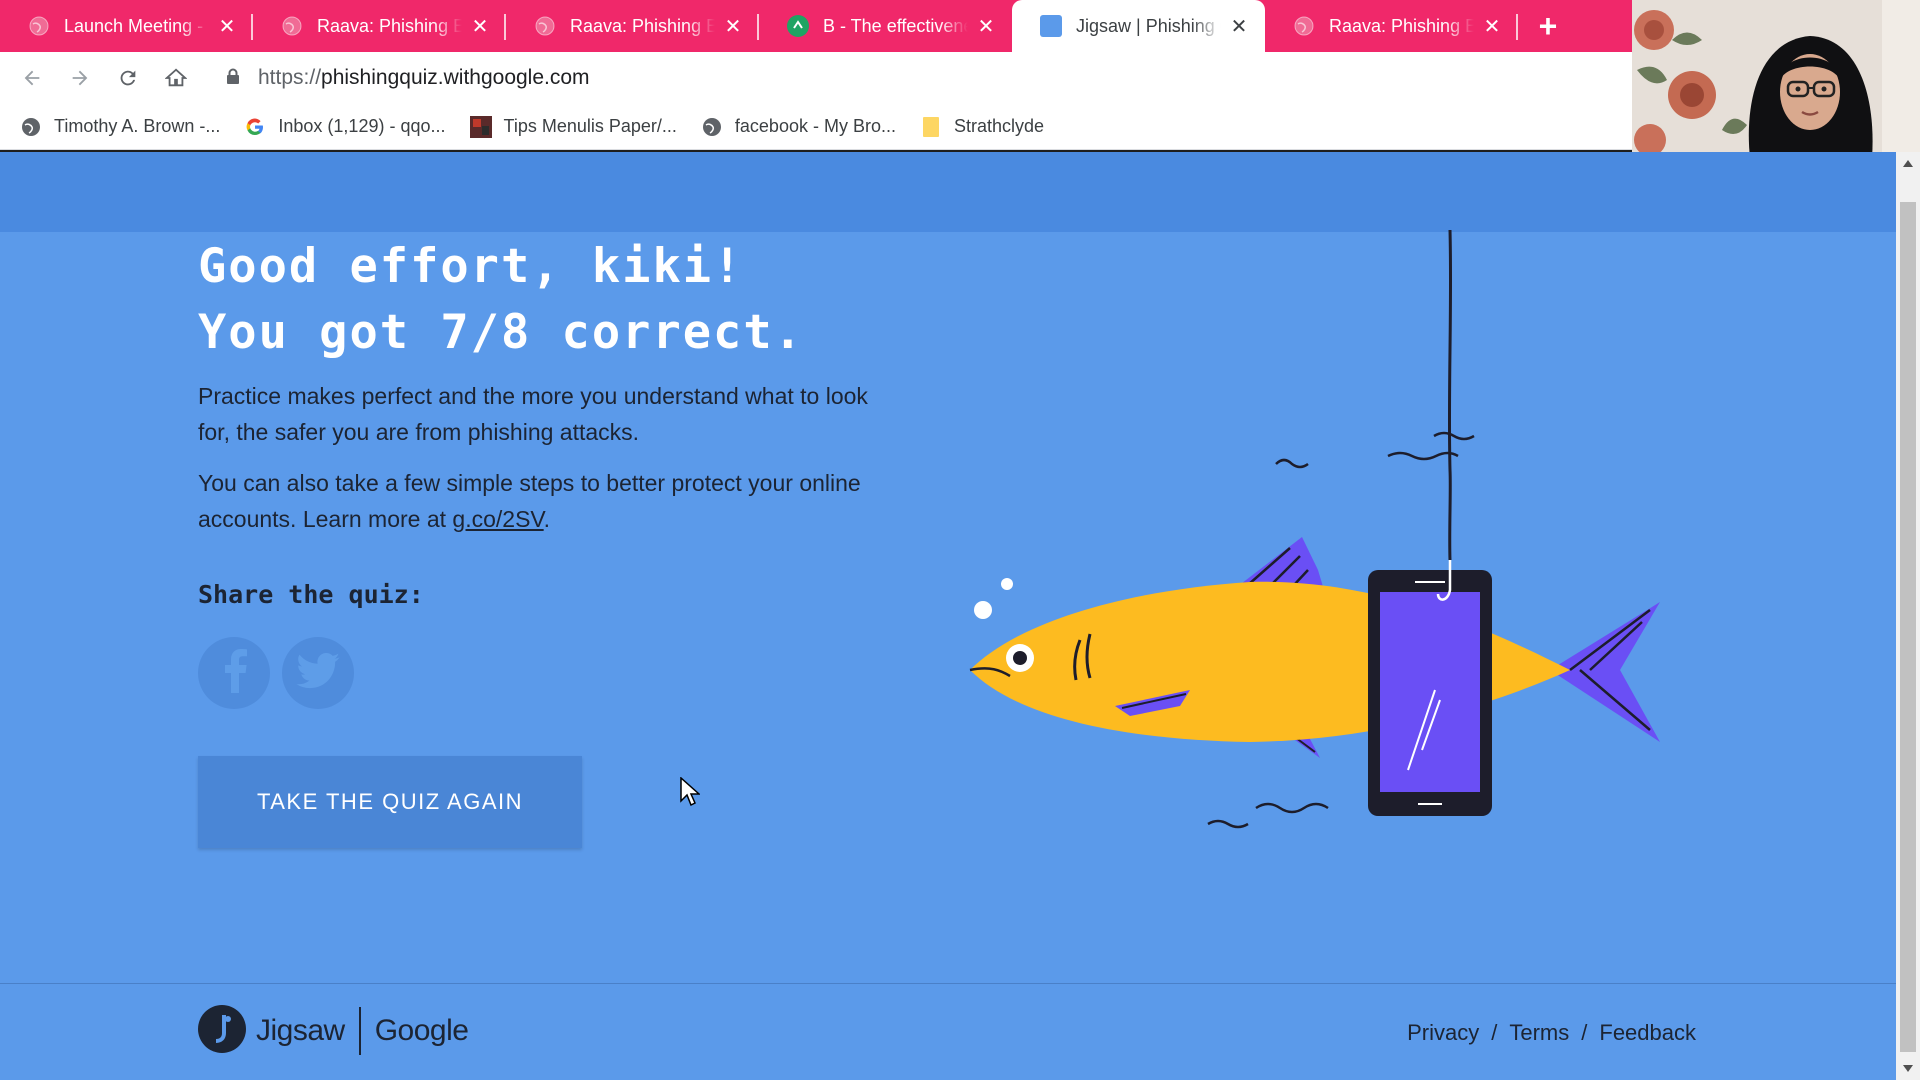  What do you see at coordinates (300, 1030) in the screenshot?
I see `jigsaw-wordmark: Jigsaw` at bounding box center [300, 1030].